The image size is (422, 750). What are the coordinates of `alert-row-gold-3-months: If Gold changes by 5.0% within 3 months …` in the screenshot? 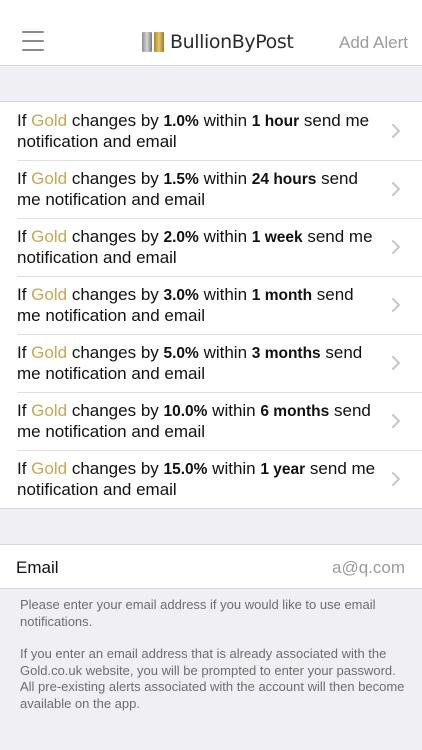 It's located at (211, 363).